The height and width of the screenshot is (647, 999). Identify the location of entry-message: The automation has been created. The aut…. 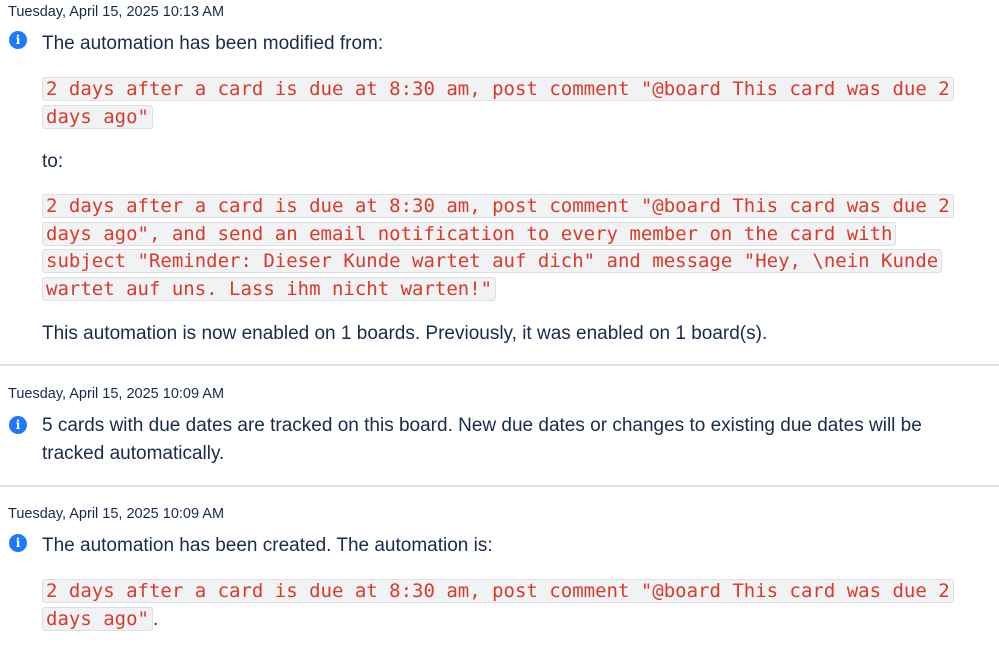
(267, 545).